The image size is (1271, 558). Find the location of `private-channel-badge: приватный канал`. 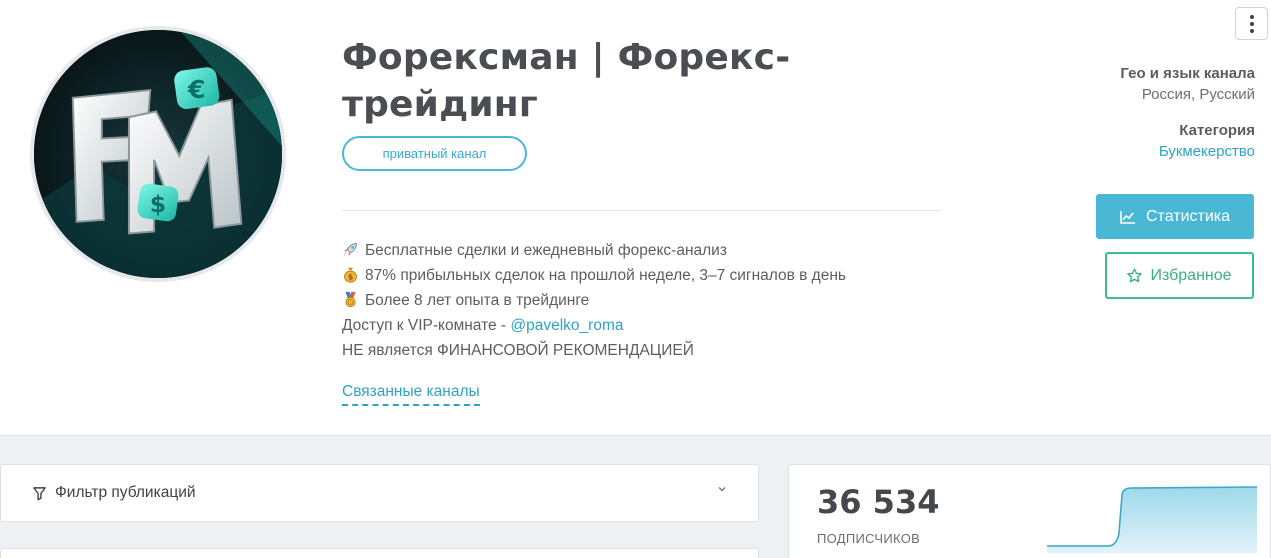

private-channel-badge: приватный канал is located at coordinates (434, 153).